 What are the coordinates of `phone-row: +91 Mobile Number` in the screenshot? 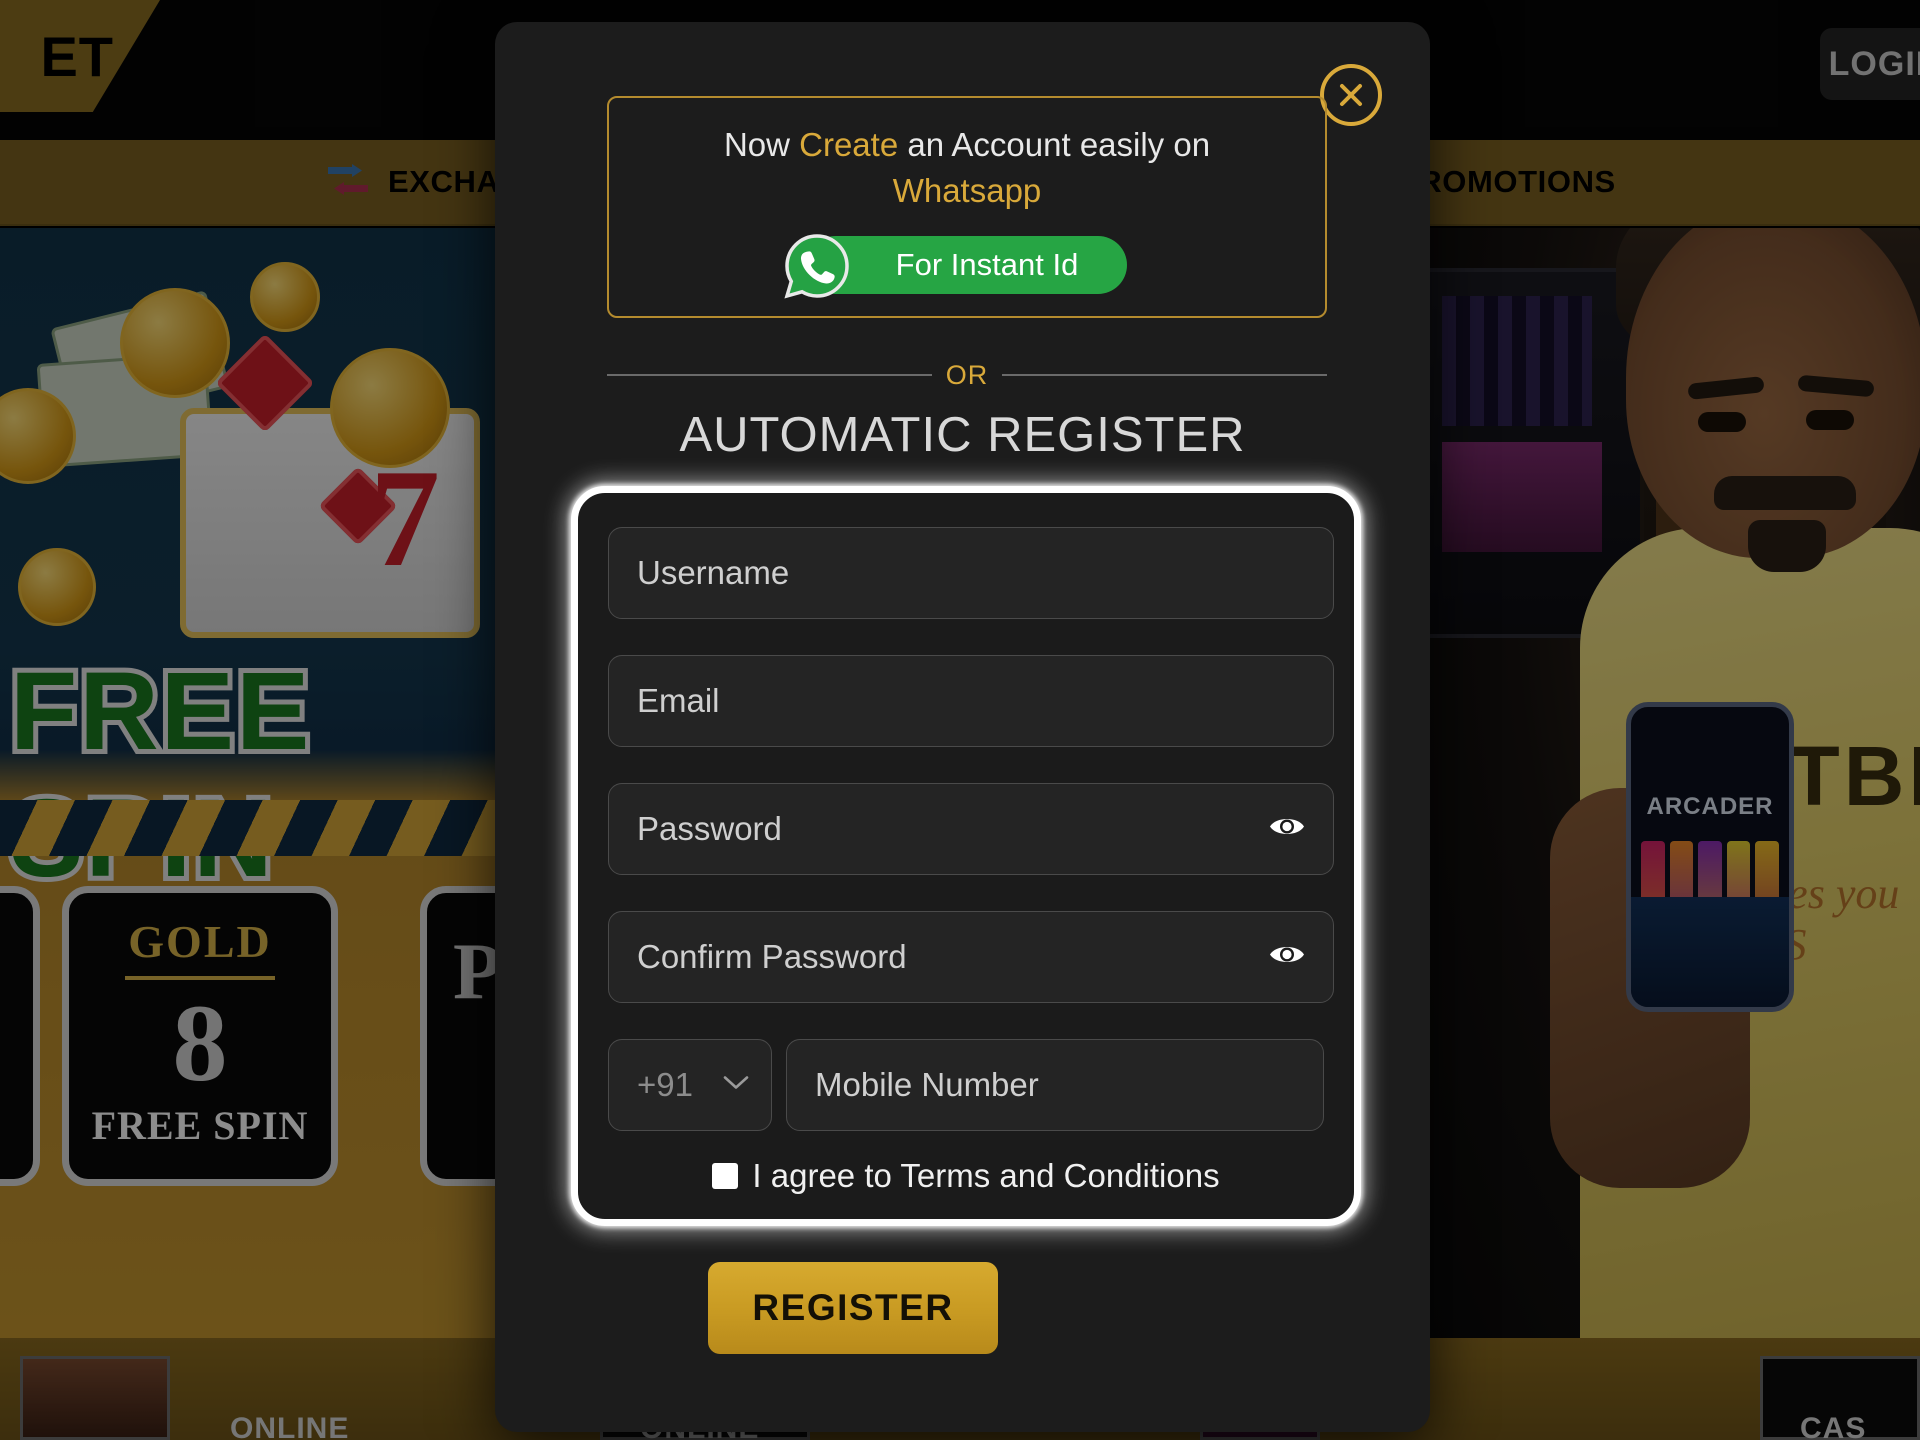 It's located at (966, 1085).